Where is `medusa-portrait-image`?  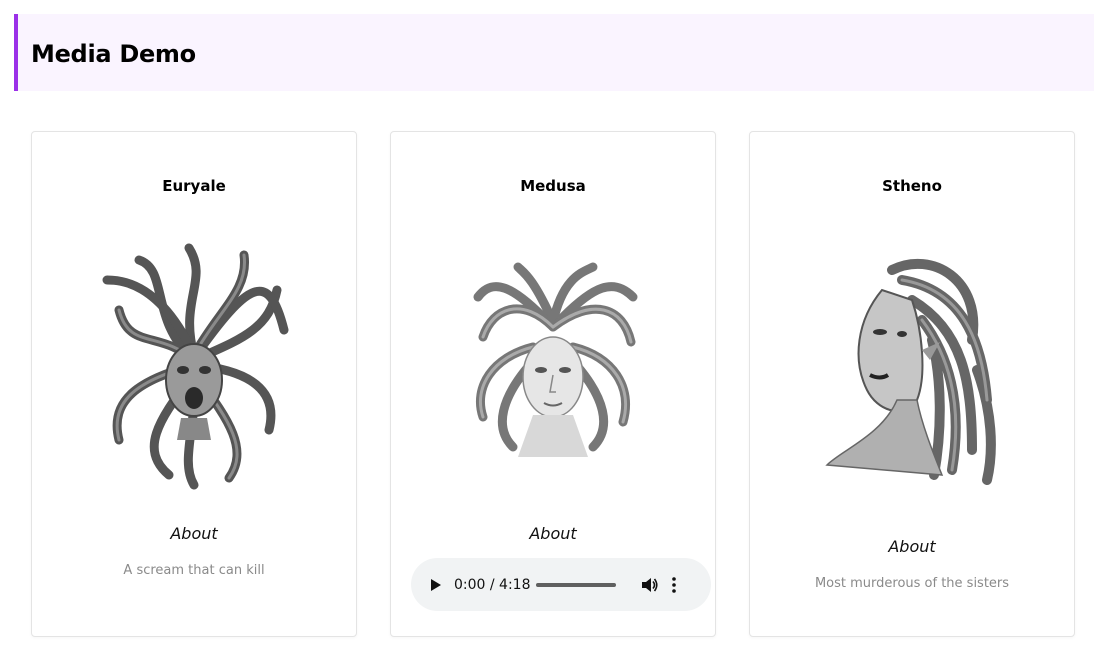
medusa-portrait-image is located at coordinates (555, 359).